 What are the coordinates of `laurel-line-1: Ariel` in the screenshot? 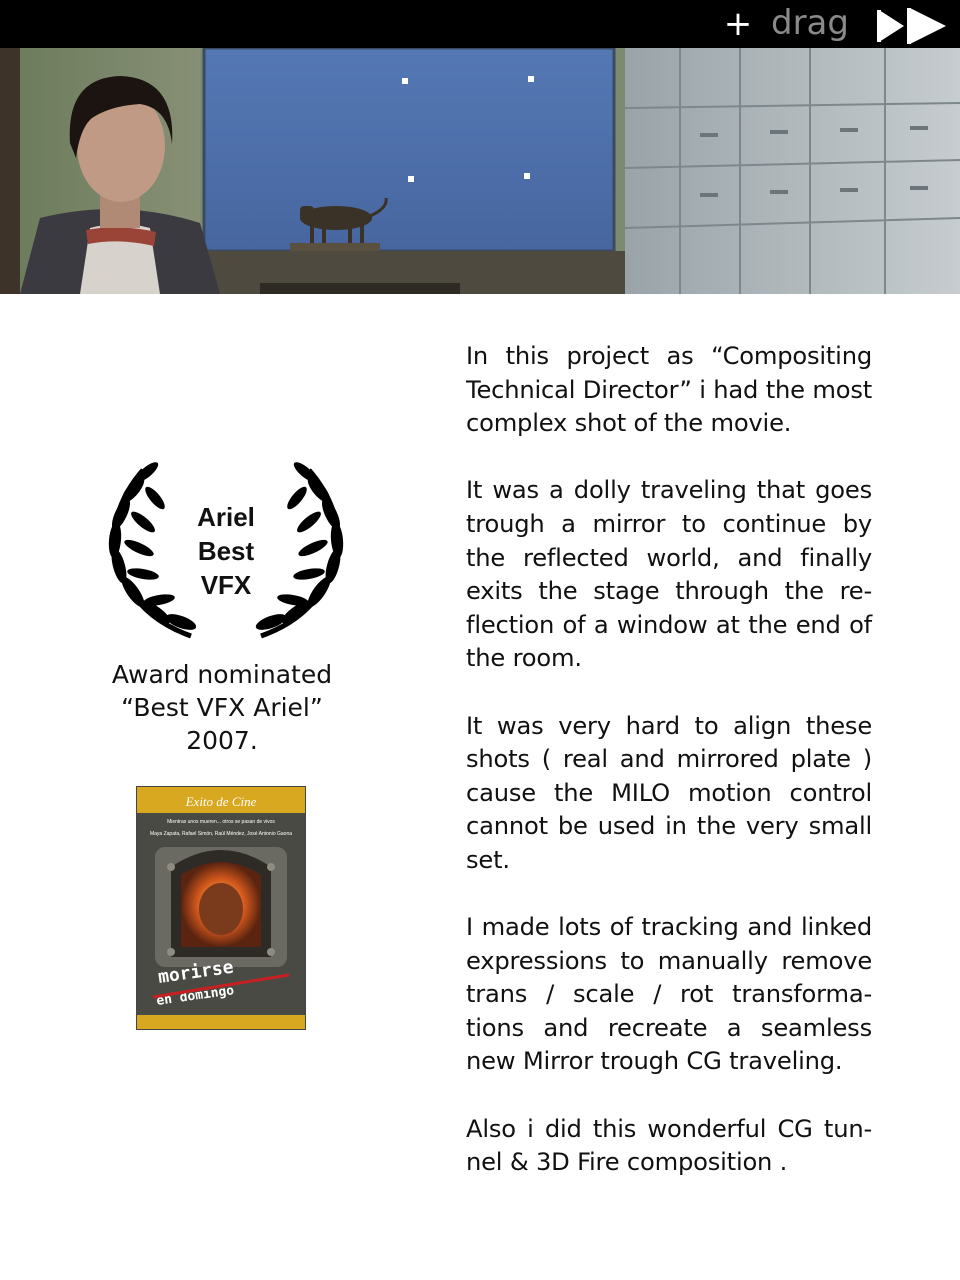 It's located at (226, 517).